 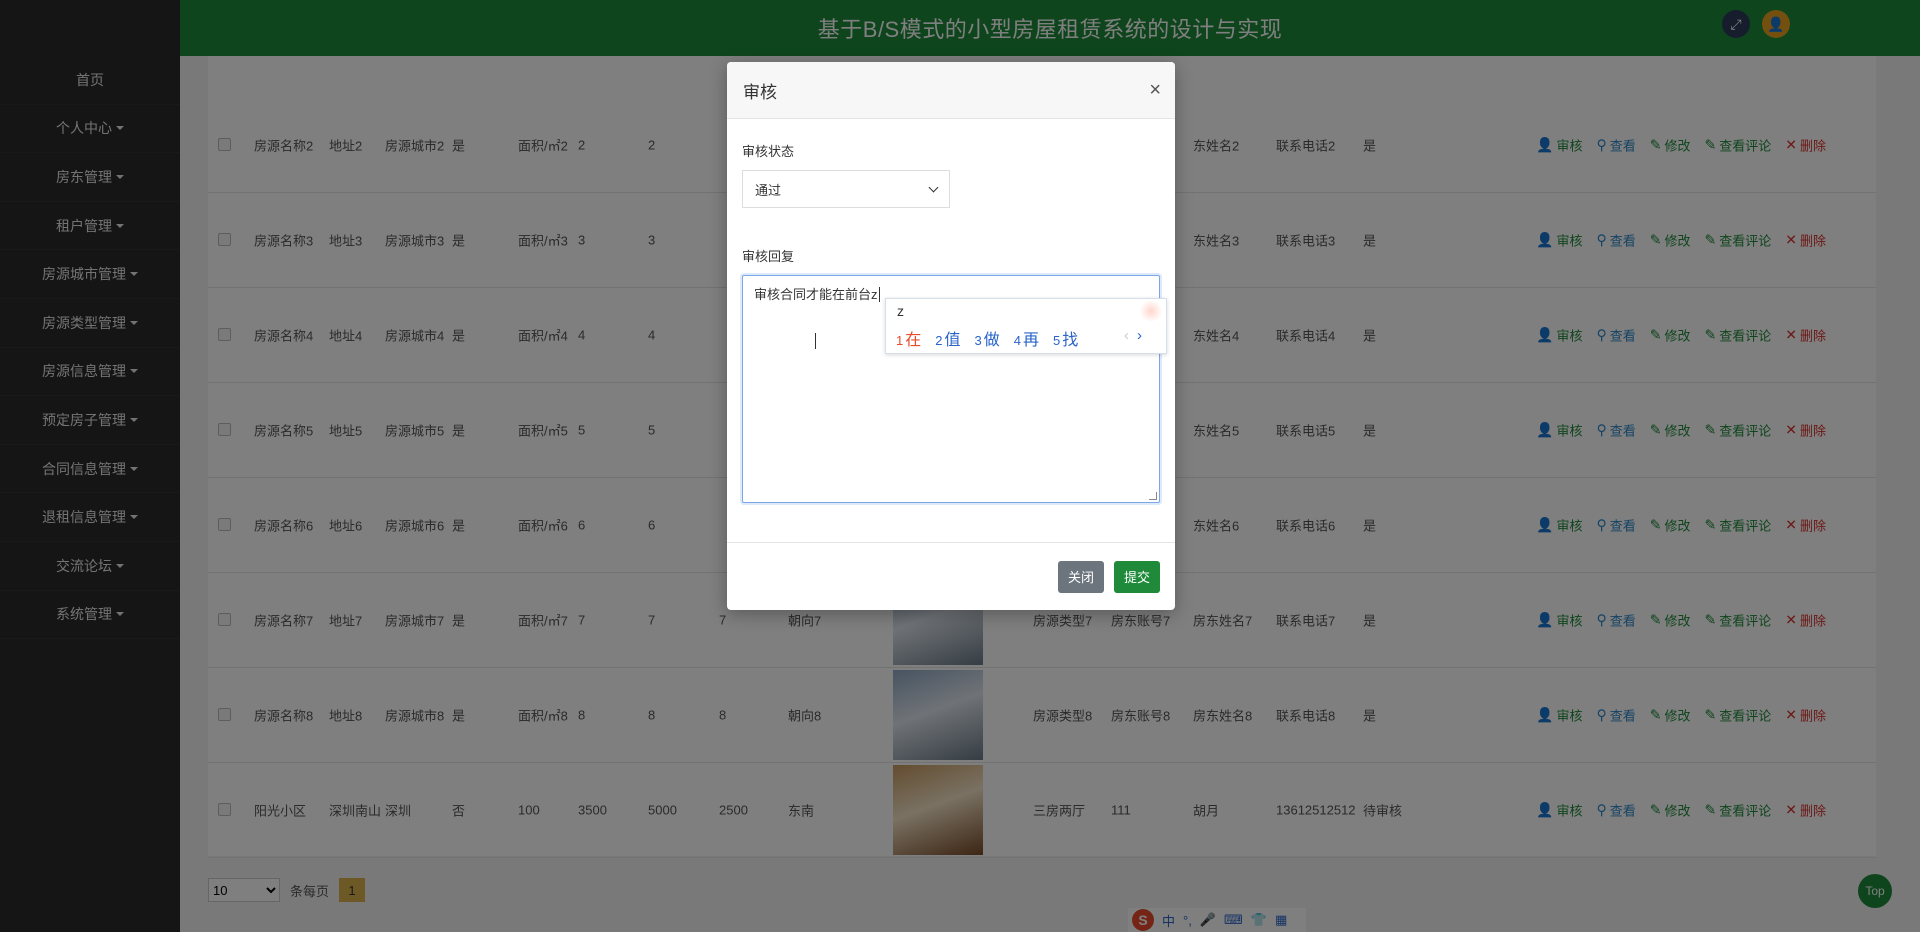 I want to click on ime-candidate: 4再, so click(x=1026, y=338).